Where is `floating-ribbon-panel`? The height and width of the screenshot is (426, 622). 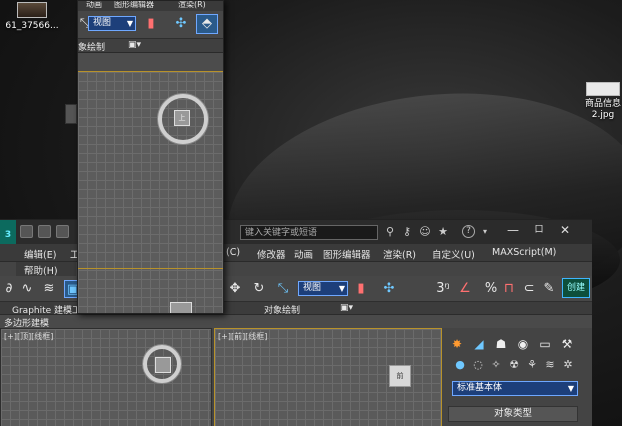 floating-ribbon-panel is located at coordinates (150, 62).